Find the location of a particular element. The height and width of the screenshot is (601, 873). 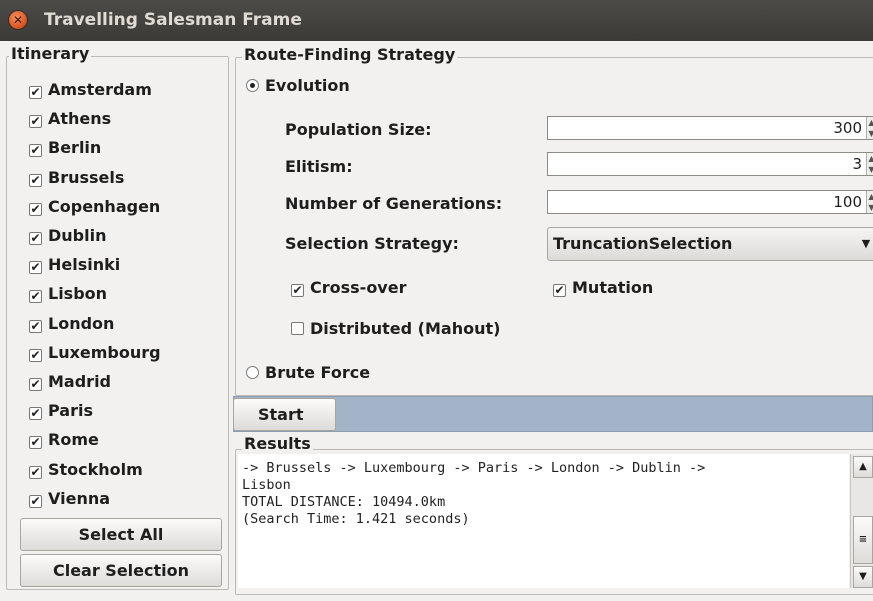

city-checkbox-berlin: ✔ Berlin is located at coordinates (65, 148).